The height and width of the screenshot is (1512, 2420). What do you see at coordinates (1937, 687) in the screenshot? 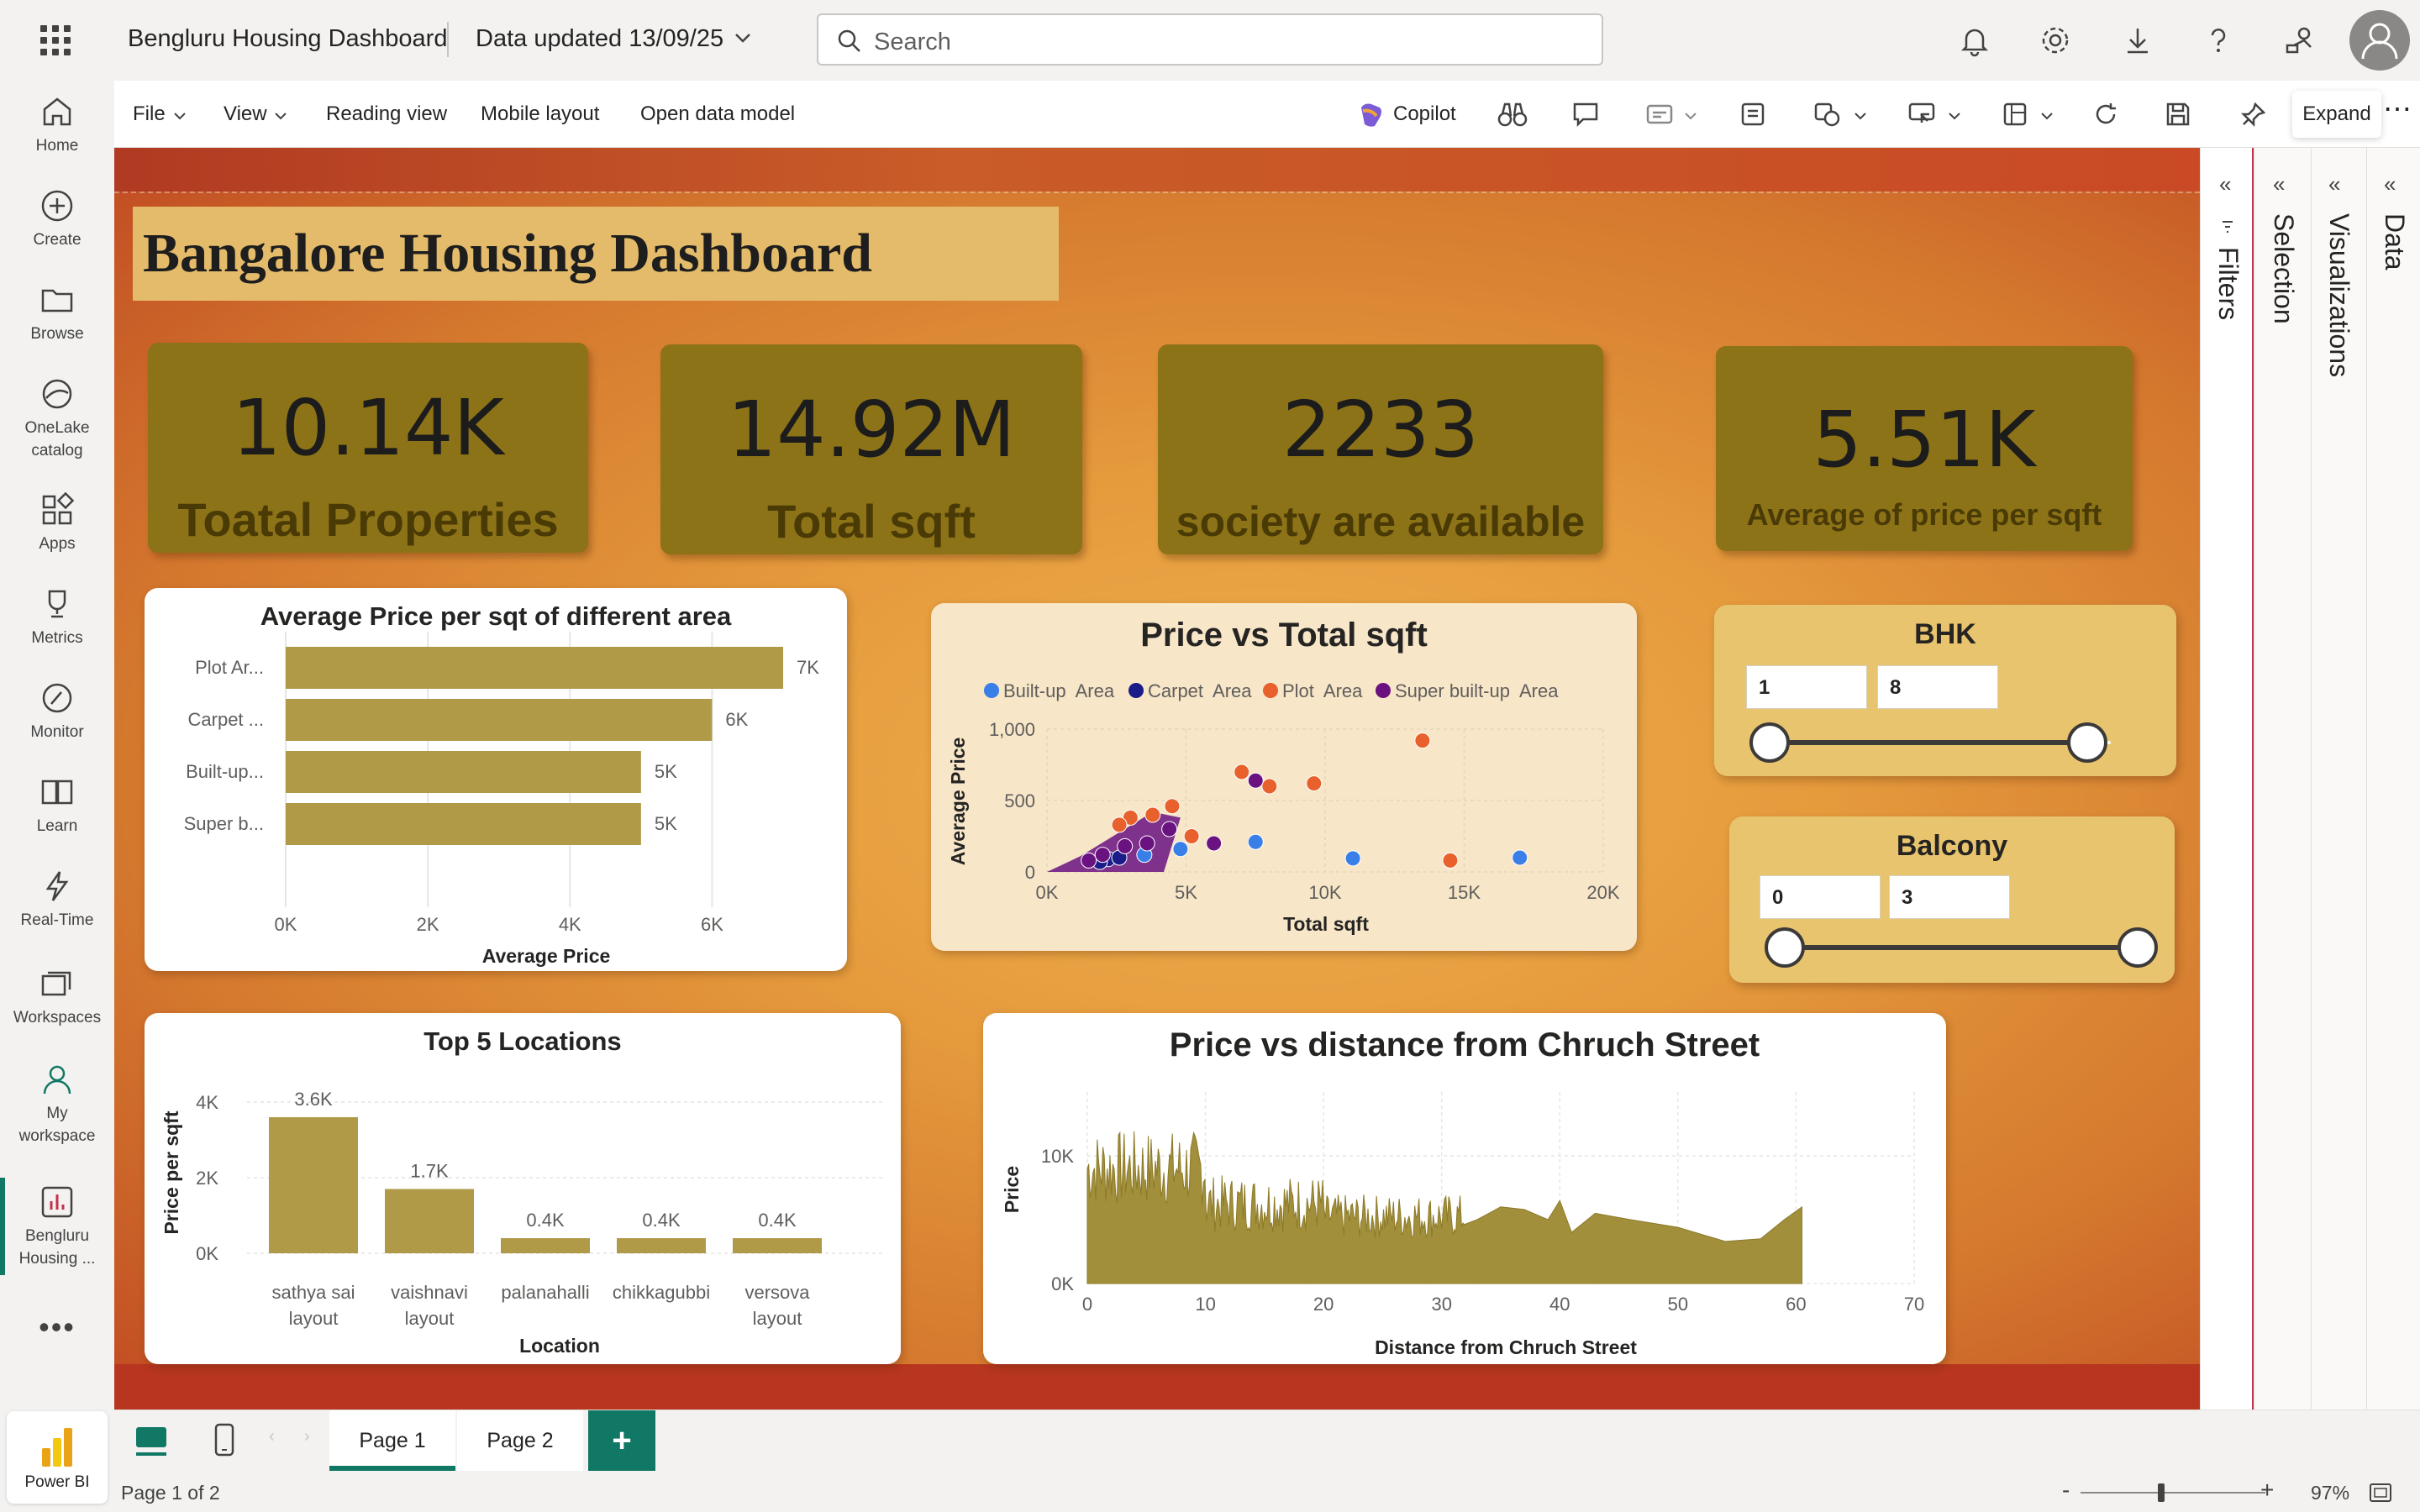
I see `bhk-max-input: 8` at bounding box center [1937, 687].